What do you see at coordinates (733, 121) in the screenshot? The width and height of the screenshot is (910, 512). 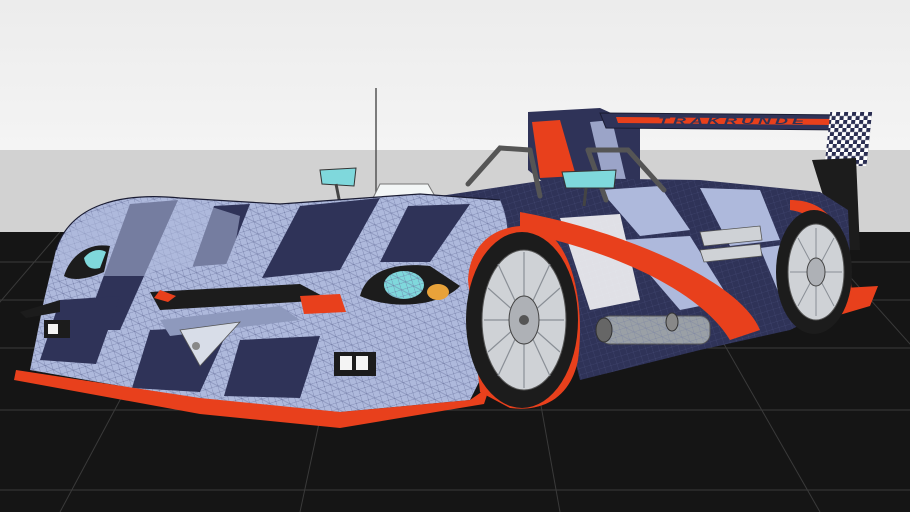 I see `wing-banner-text: TRAKRUNDE` at bounding box center [733, 121].